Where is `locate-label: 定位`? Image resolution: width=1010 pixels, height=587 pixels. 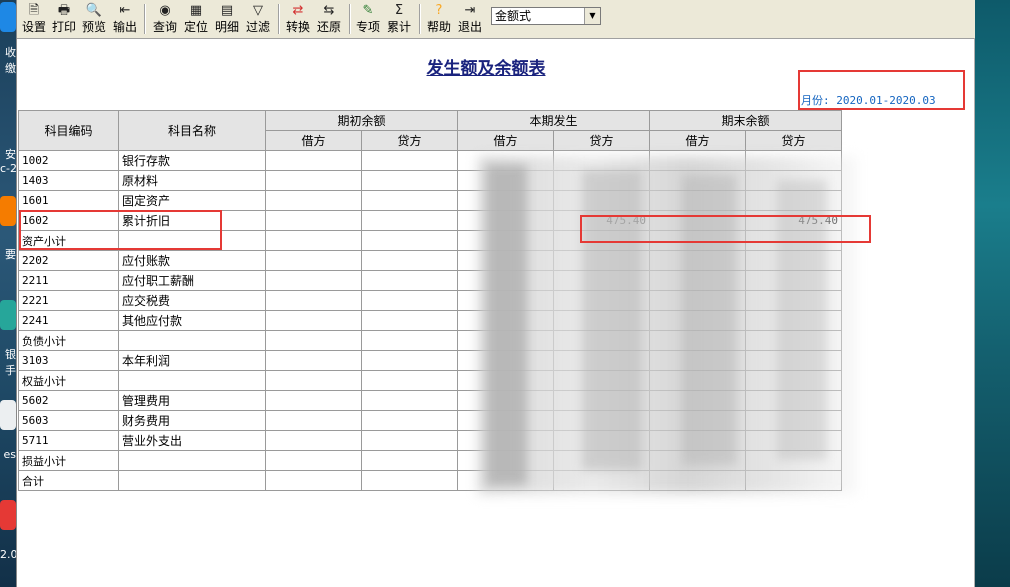
locate-label: 定位 is located at coordinates (195, 27).